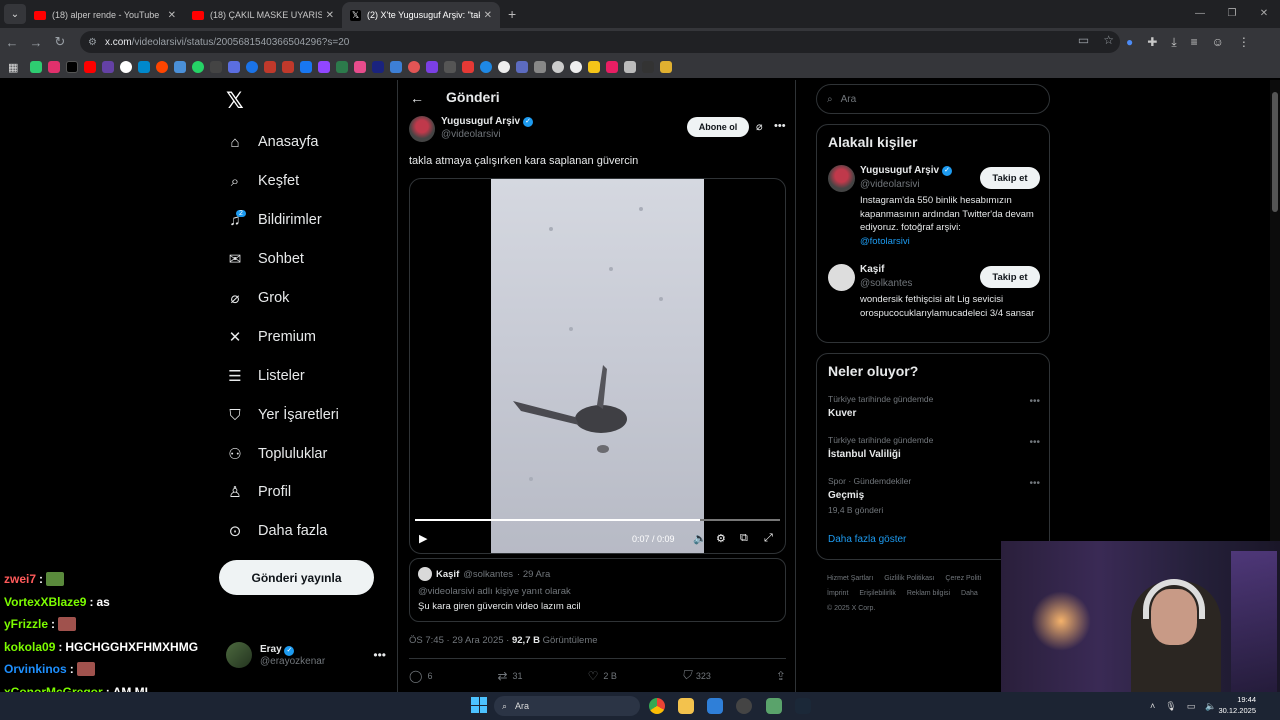  Describe the element at coordinates (867, 539) in the screenshot. I see `show-more-link: Daha fazla göster` at that location.